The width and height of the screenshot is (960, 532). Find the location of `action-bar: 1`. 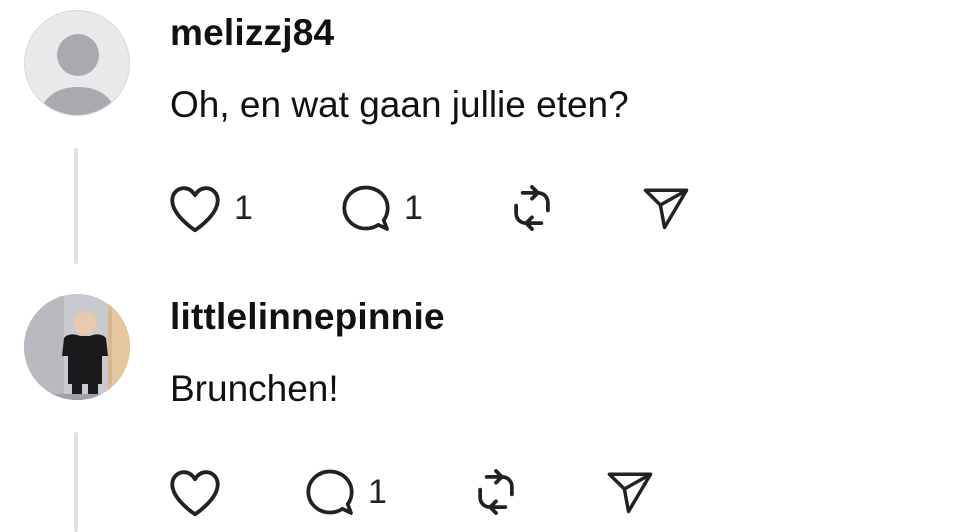

action-bar: 1 is located at coordinates (426, 492).